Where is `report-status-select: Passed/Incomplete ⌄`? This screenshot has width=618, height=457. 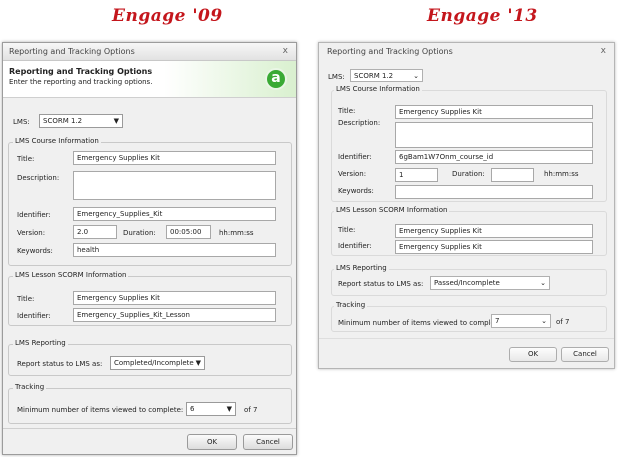
report-status-select: Passed/Incomplete ⌄ is located at coordinates (490, 283).